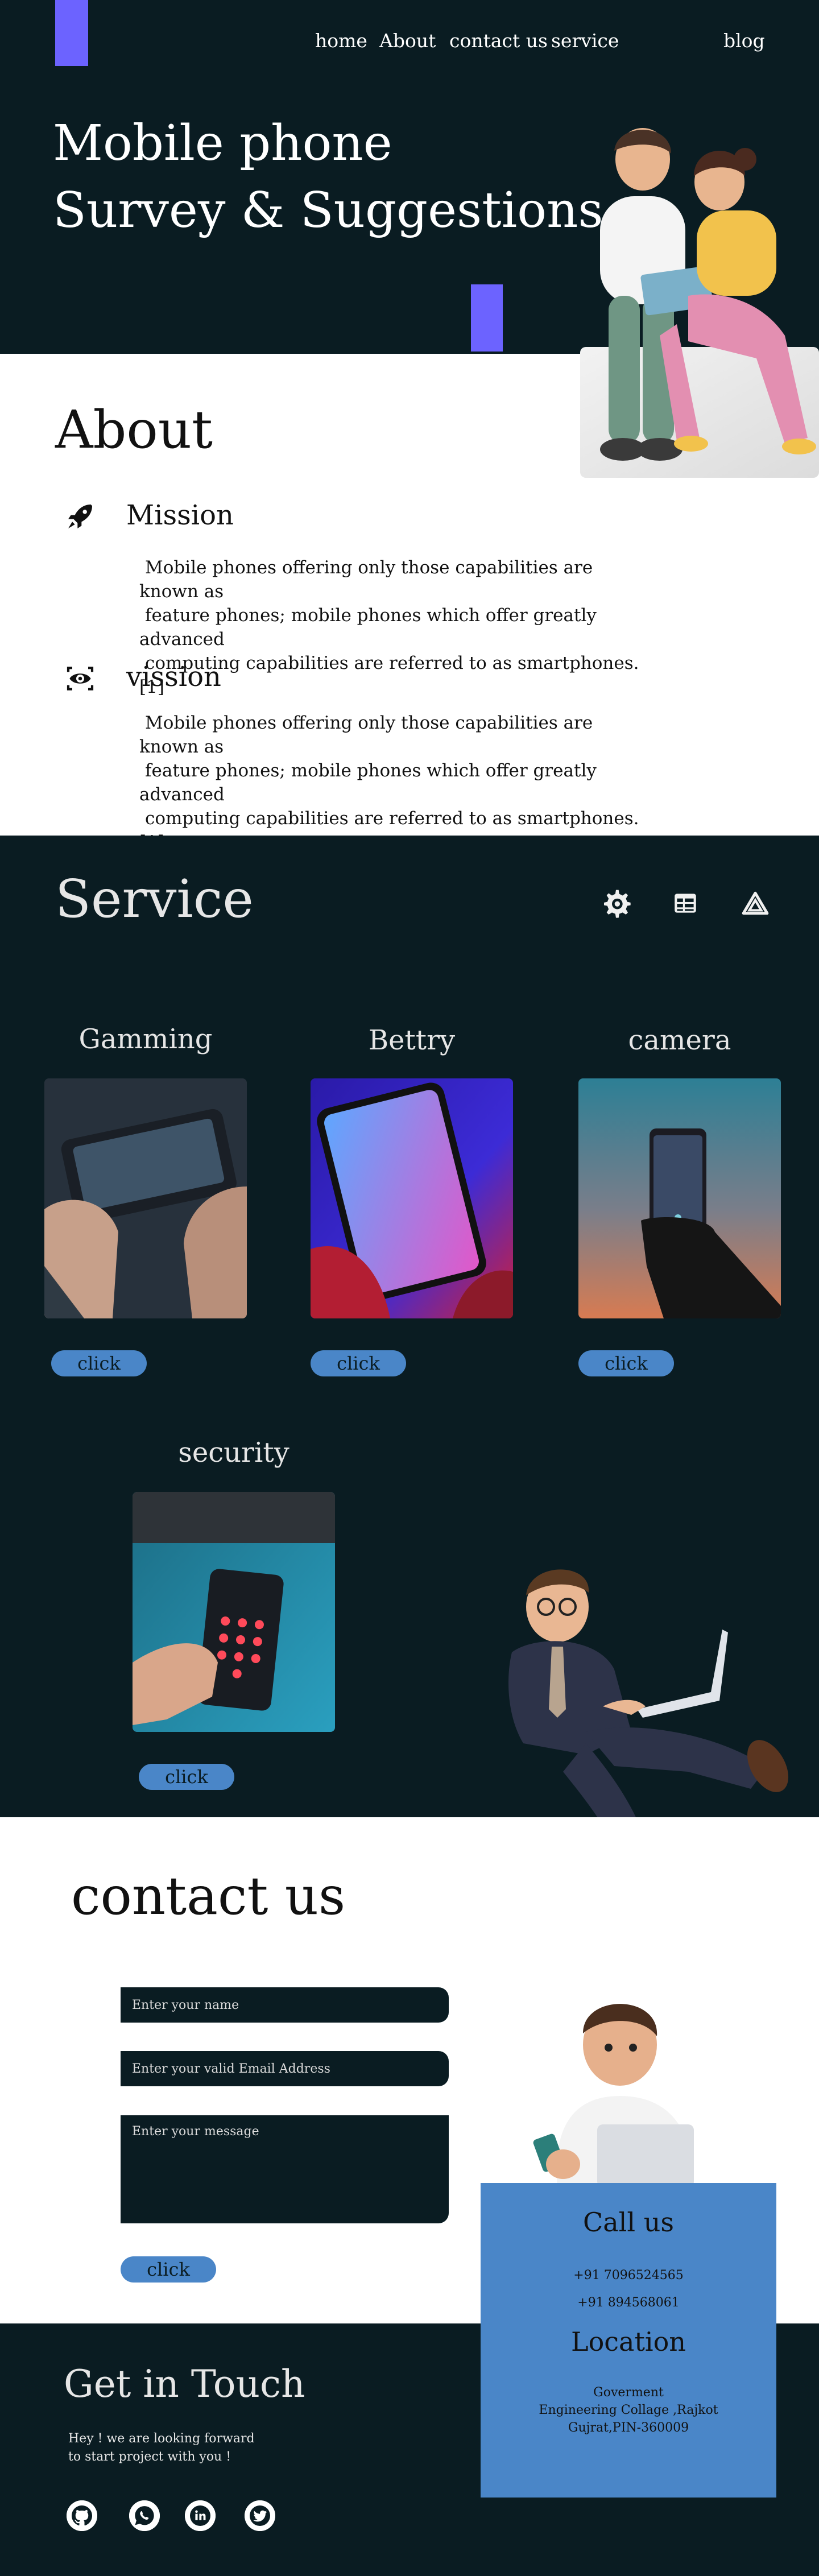 The width and height of the screenshot is (819, 2576). Describe the element at coordinates (341, 41) in the screenshot. I see `nav-home: home` at that location.